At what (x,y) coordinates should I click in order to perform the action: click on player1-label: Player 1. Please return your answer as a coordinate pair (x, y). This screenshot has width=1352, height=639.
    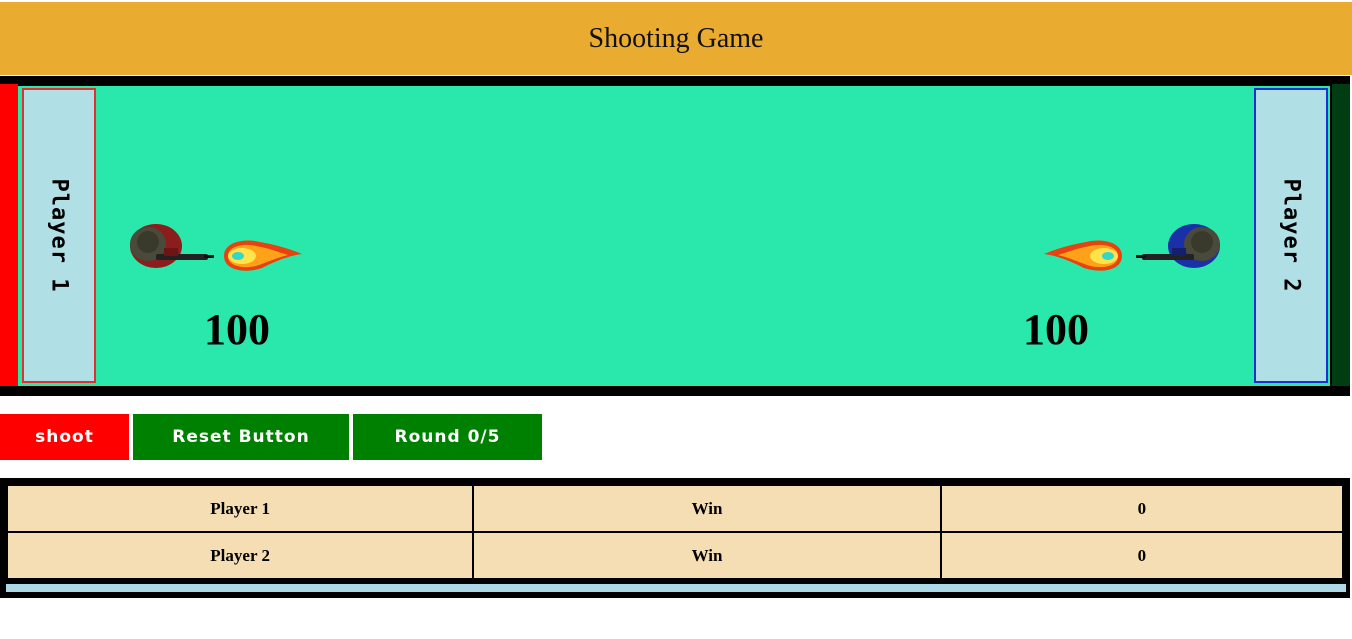
    Looking at the image, I should click on (59, 235).